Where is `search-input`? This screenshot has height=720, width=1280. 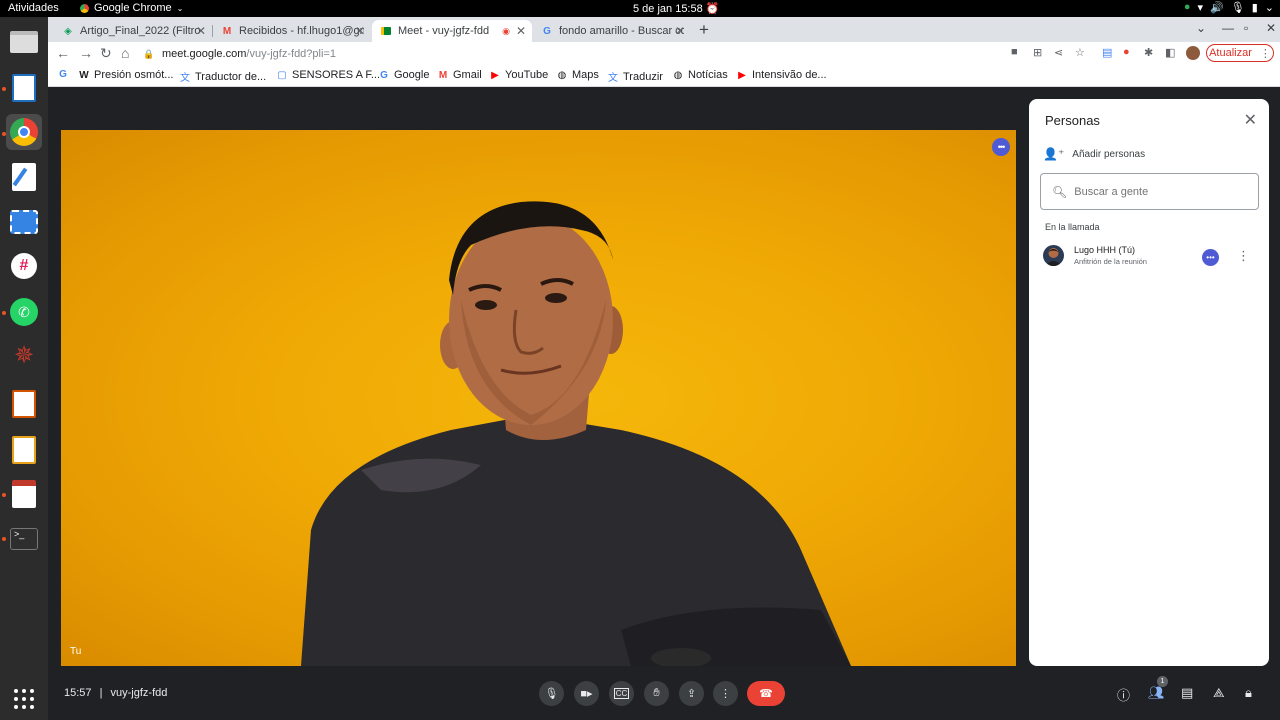
search-input is located at coordinates (1159, 191).